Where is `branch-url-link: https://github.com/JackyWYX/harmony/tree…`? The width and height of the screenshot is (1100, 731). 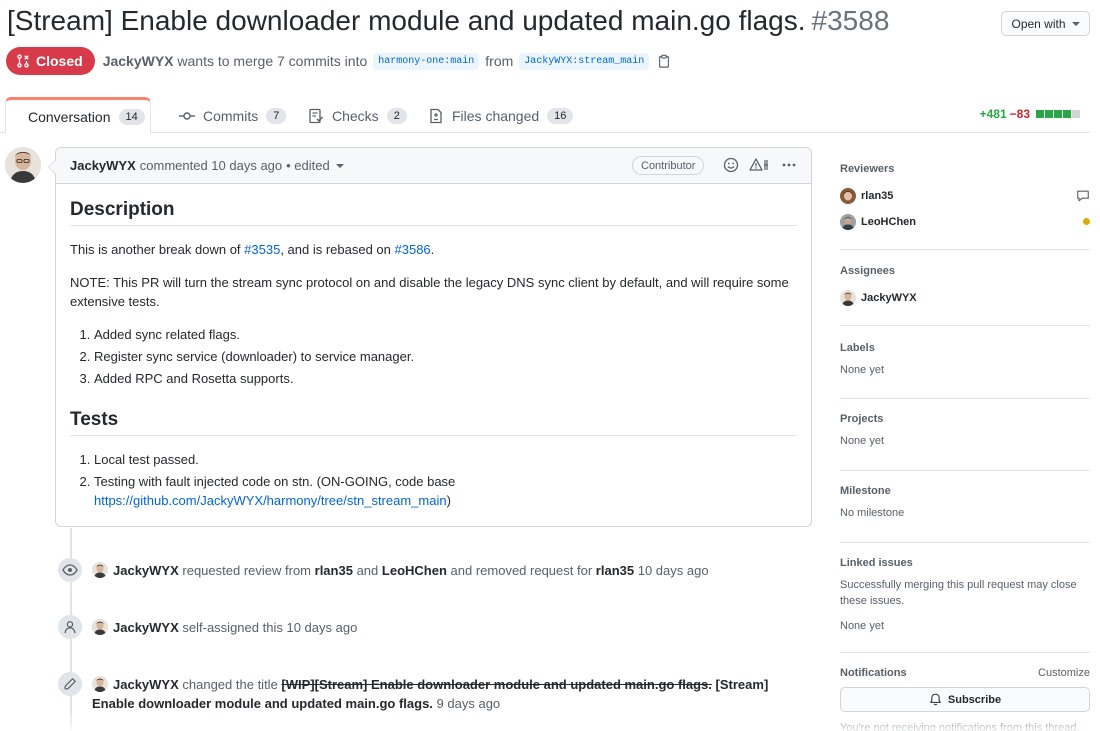
branch-url-link: https://github.com/JackyWYX/harmony/tree… is located at coordinates (270, 500).